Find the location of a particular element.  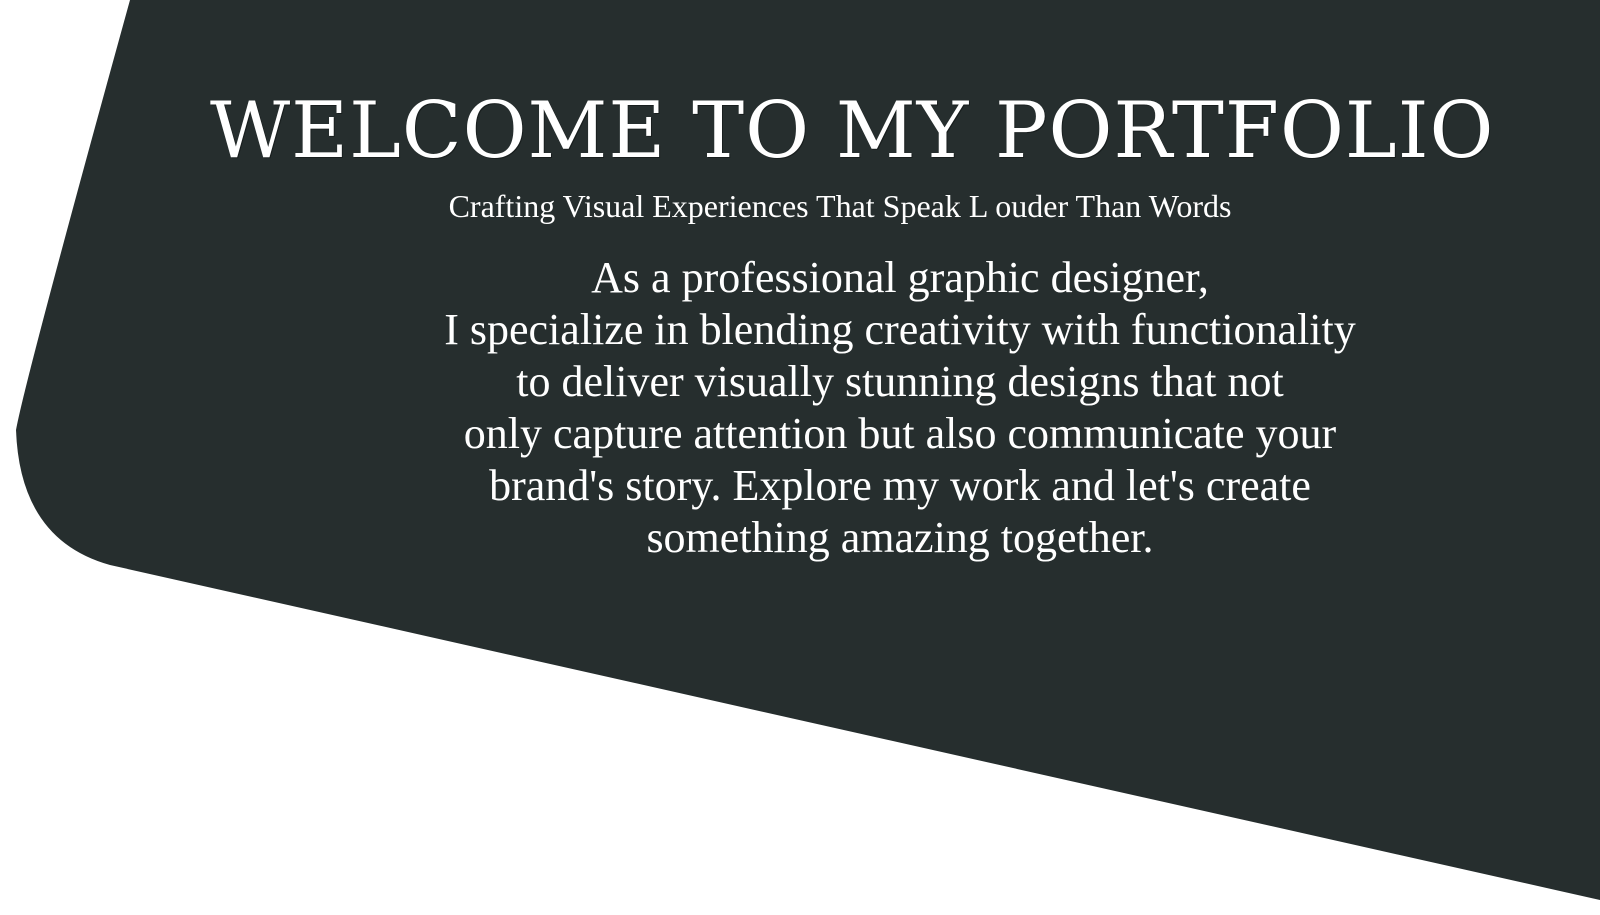

intro-line: As a professional graphic designer, is located at coordinates (900, 277).